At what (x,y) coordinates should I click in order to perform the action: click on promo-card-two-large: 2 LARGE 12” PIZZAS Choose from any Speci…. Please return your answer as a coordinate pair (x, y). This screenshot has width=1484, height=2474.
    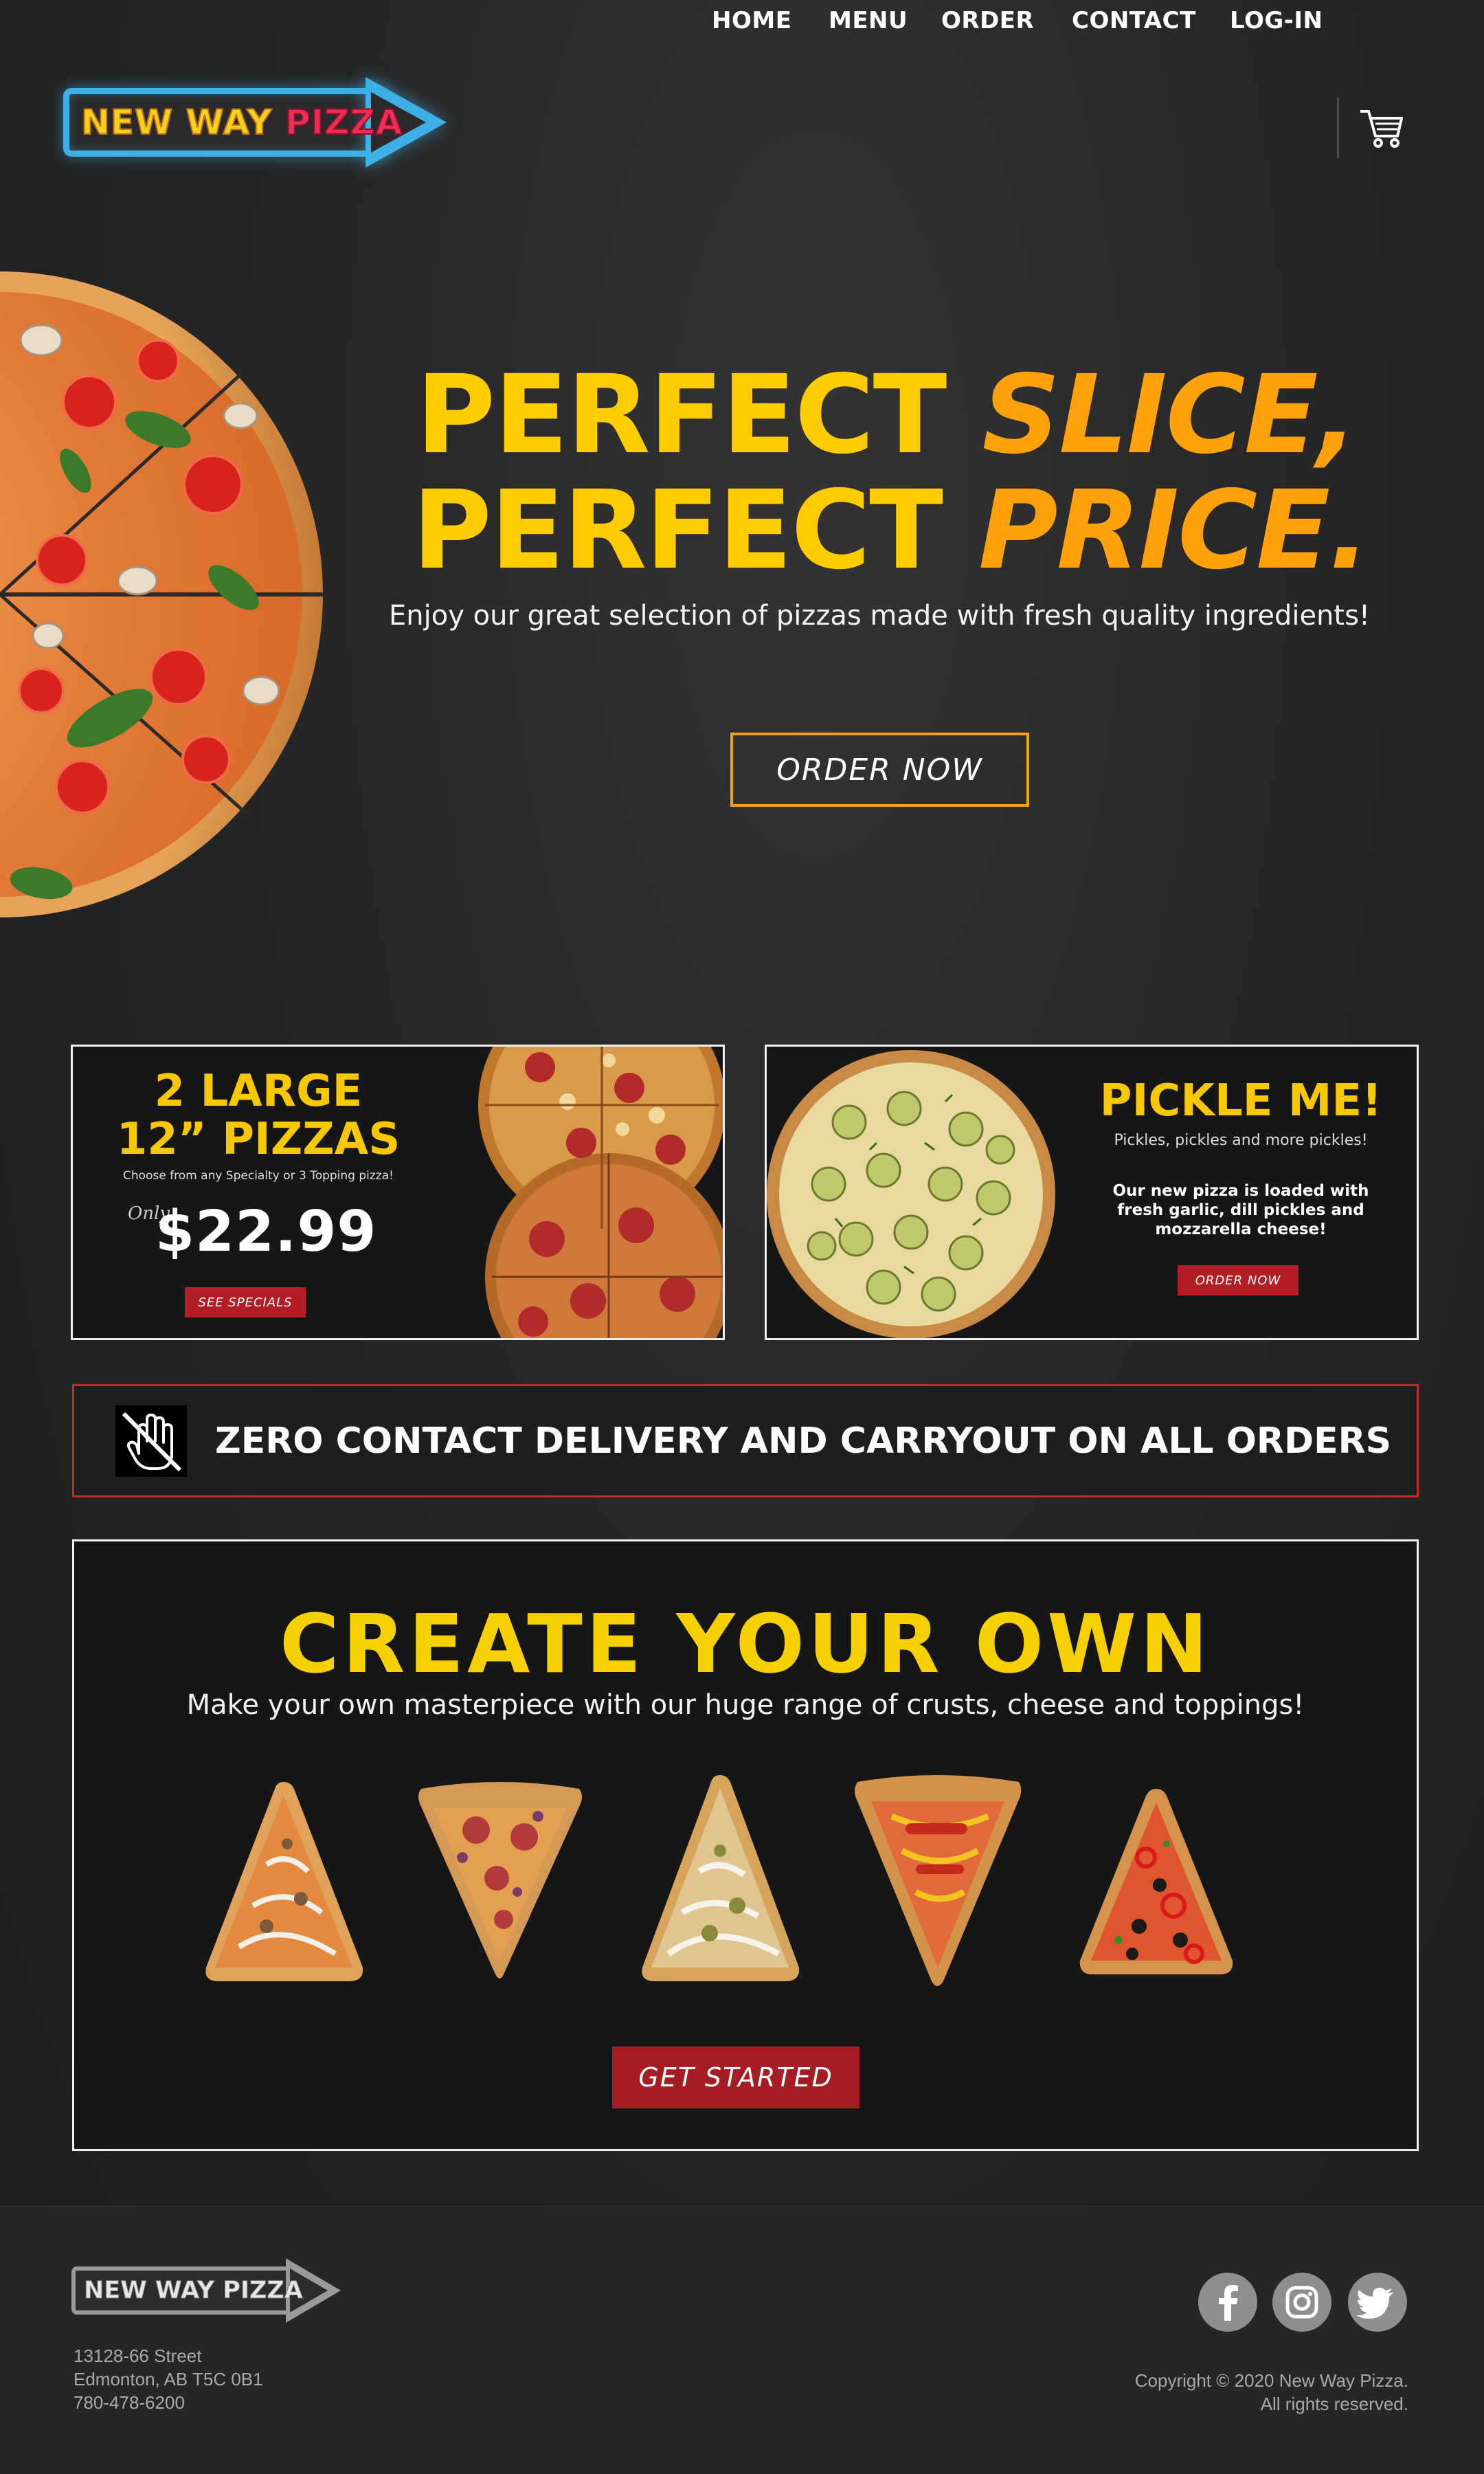
    Looking at the image, I should click on (398, 1192).